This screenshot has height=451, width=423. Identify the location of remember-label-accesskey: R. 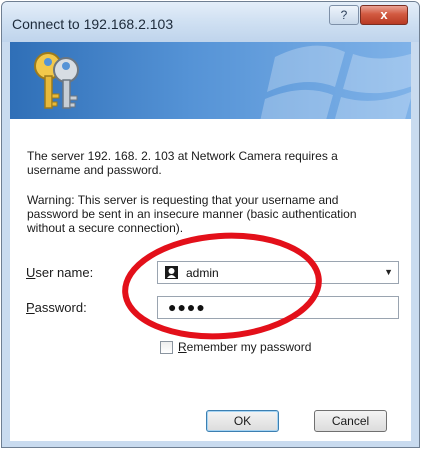
(182, 347).